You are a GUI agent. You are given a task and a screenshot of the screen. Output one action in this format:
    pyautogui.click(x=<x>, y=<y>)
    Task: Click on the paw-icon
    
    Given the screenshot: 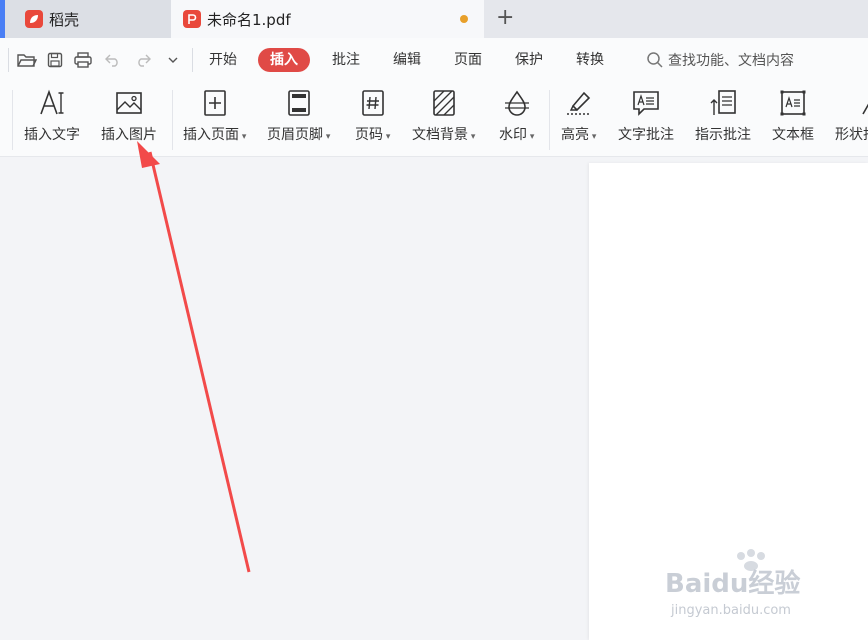 What is the action you would take?
    pyautogui.click(x=751, y=560)
    